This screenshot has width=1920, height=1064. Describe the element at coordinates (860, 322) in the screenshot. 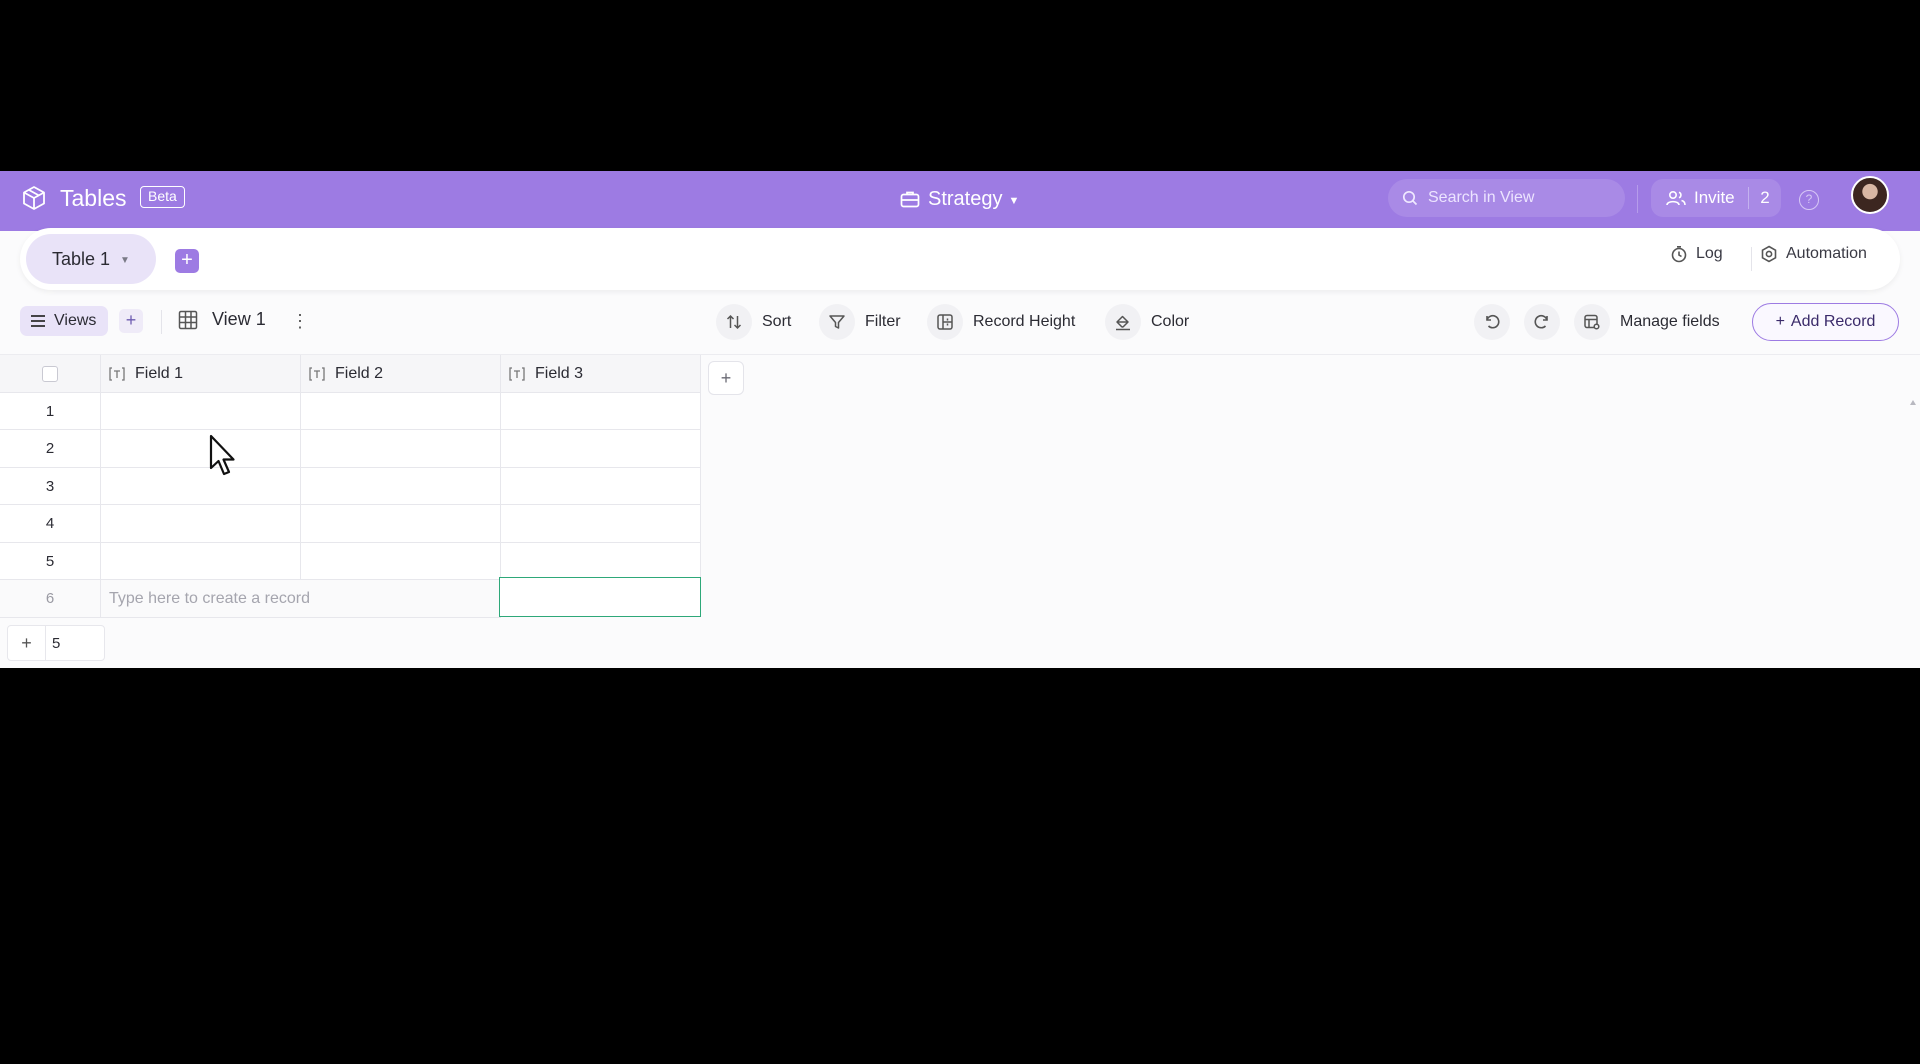

I see `filter-button: Filter` at that location.